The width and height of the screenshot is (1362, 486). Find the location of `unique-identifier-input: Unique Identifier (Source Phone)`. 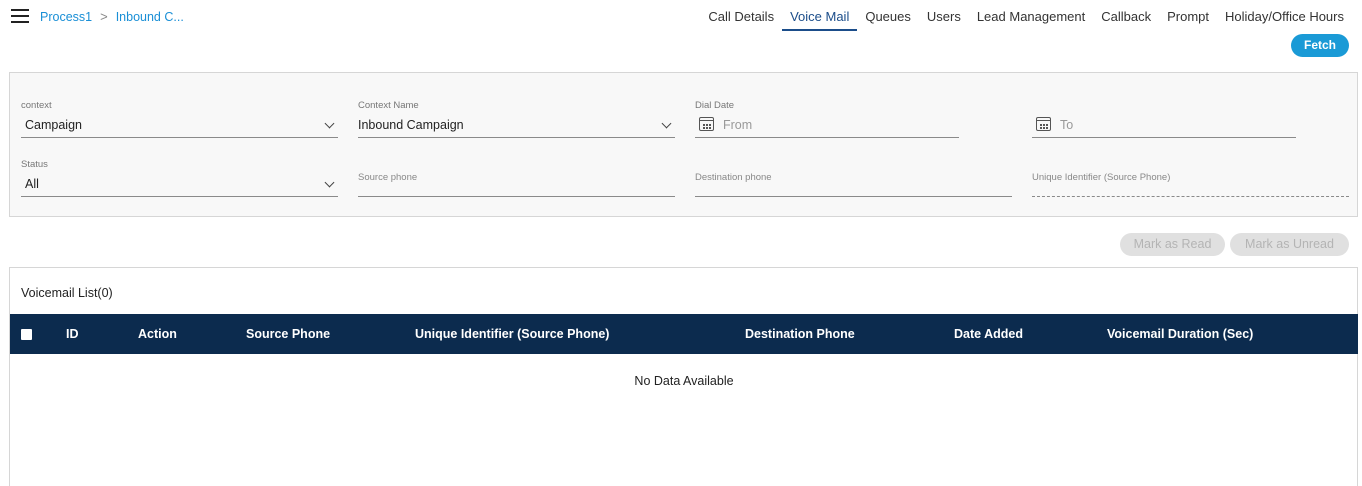

unique-identifier-input: Unique Identifier (Source Phone) is located at coordinates (1190, 178).